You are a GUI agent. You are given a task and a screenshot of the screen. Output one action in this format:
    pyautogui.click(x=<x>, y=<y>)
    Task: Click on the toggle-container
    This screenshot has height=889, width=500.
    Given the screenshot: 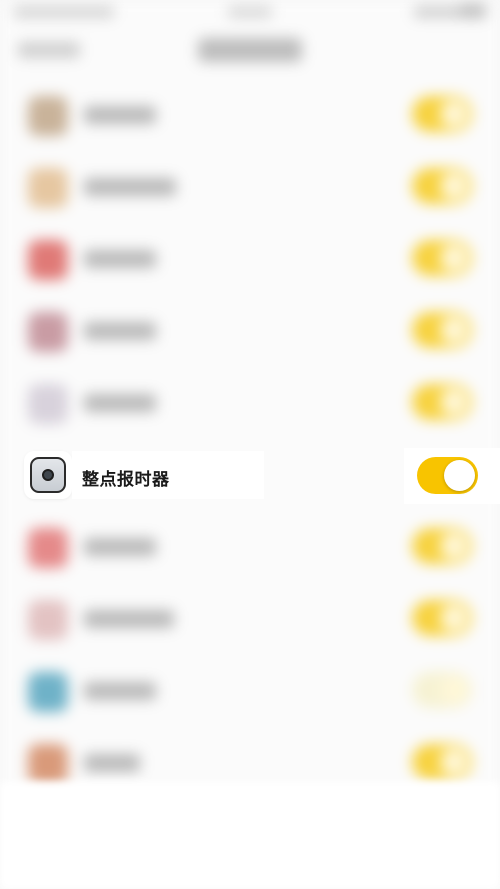 What is the action you would take?
    pyautogui.click(x=452, y=476)
    